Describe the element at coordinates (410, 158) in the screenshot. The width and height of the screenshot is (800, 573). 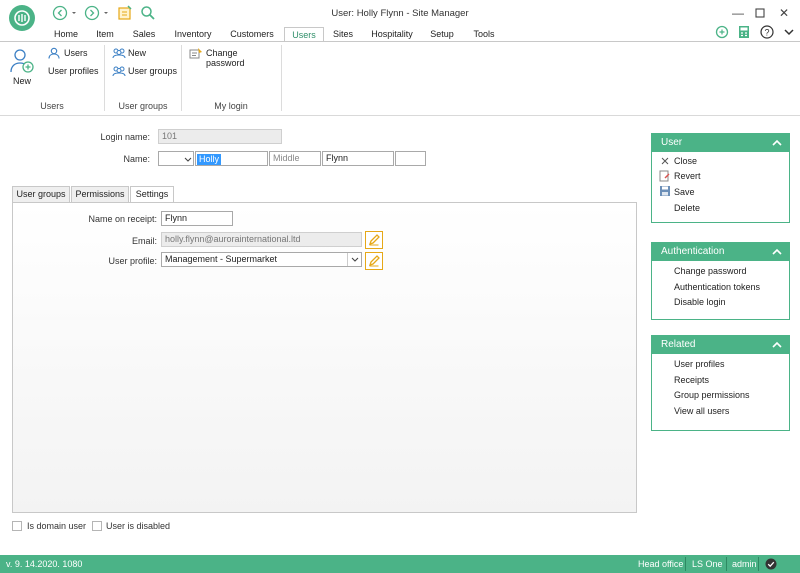
I see `suffix-field` at that location.